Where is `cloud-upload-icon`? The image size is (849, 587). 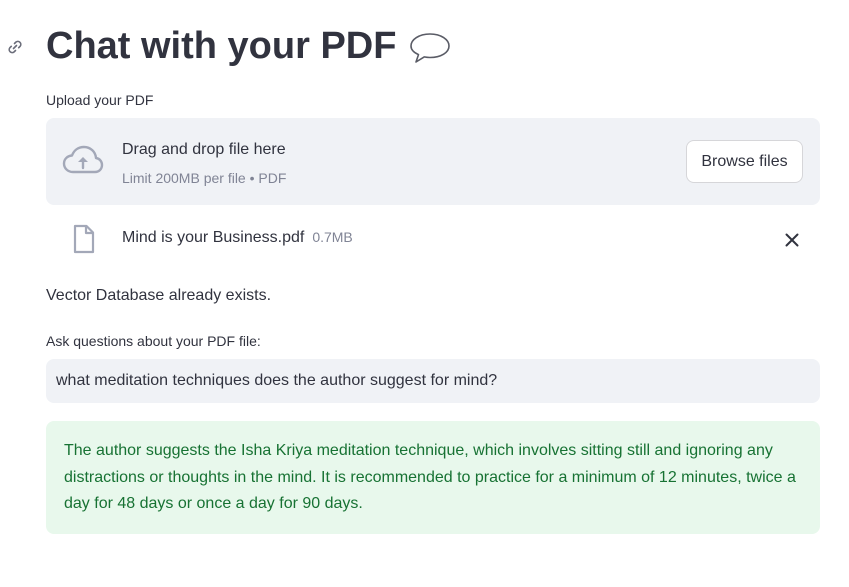 cloud-upload-icon is located at coordinates (83, 161).